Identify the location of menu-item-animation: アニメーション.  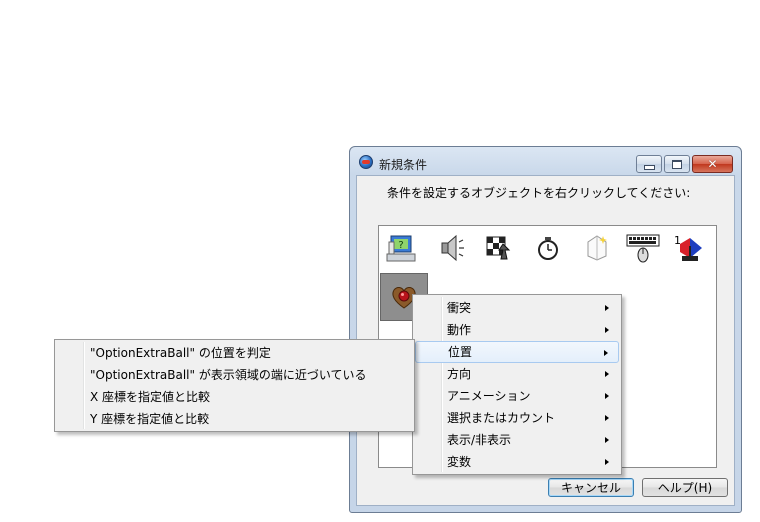
(517, 396).